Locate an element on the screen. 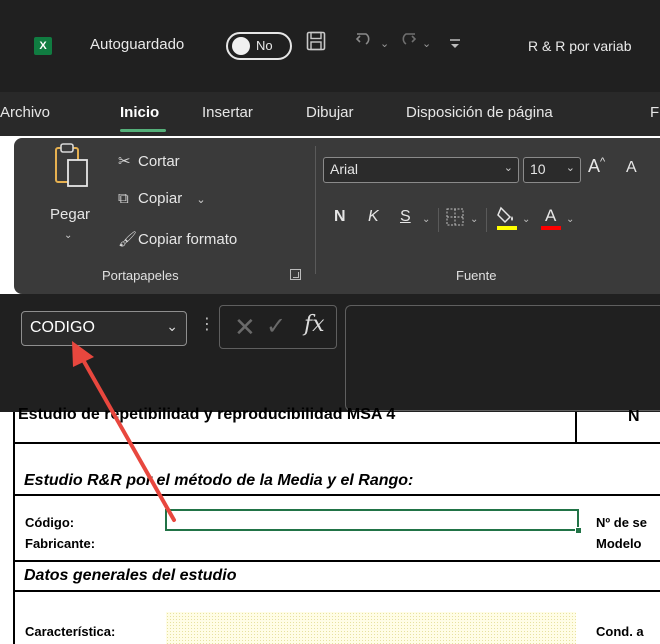 The image size is (660, 644). vertical-dots-icon: ⋮ is located at coordinates (207, 324).